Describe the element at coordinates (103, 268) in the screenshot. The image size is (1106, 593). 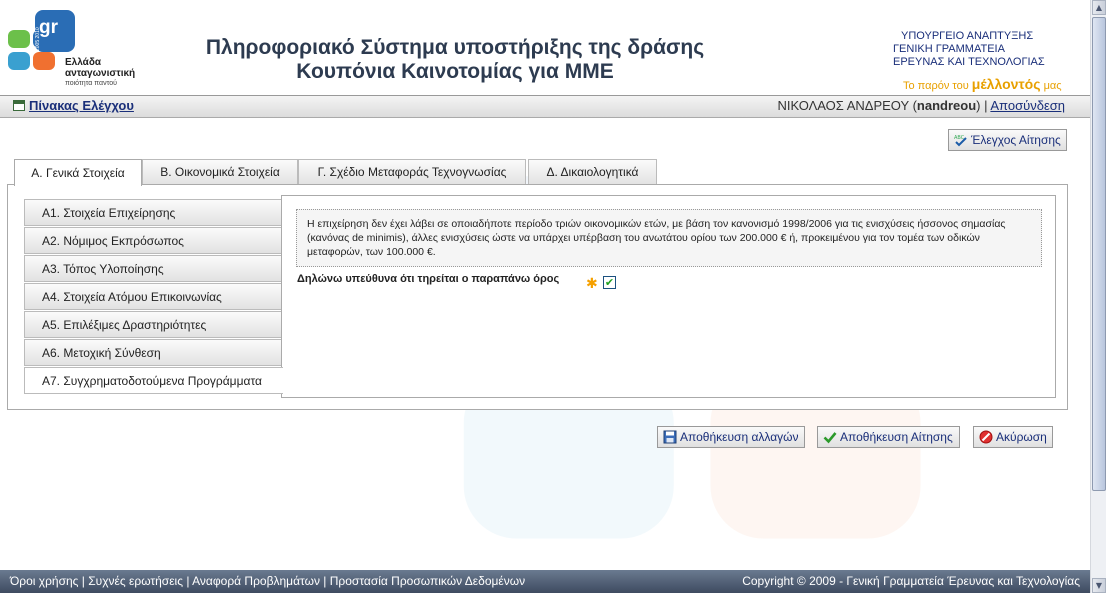
I see `sidebar-item-label: Α3. Τόπος Υλοποίησης` at that location.